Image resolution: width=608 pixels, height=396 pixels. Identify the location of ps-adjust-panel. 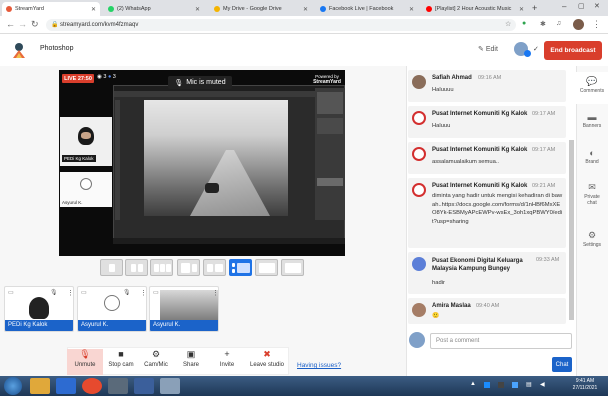
(330, 126).